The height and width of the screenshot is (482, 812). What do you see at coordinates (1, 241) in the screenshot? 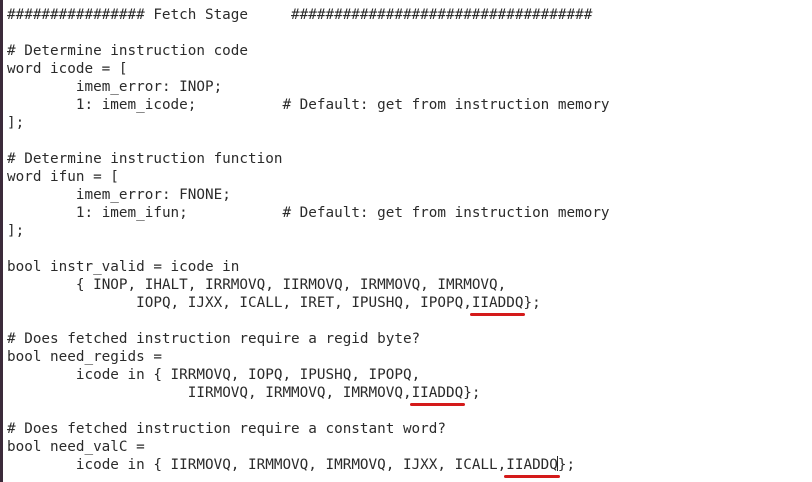
I see `window-edge` at bounding box center [1, 241].